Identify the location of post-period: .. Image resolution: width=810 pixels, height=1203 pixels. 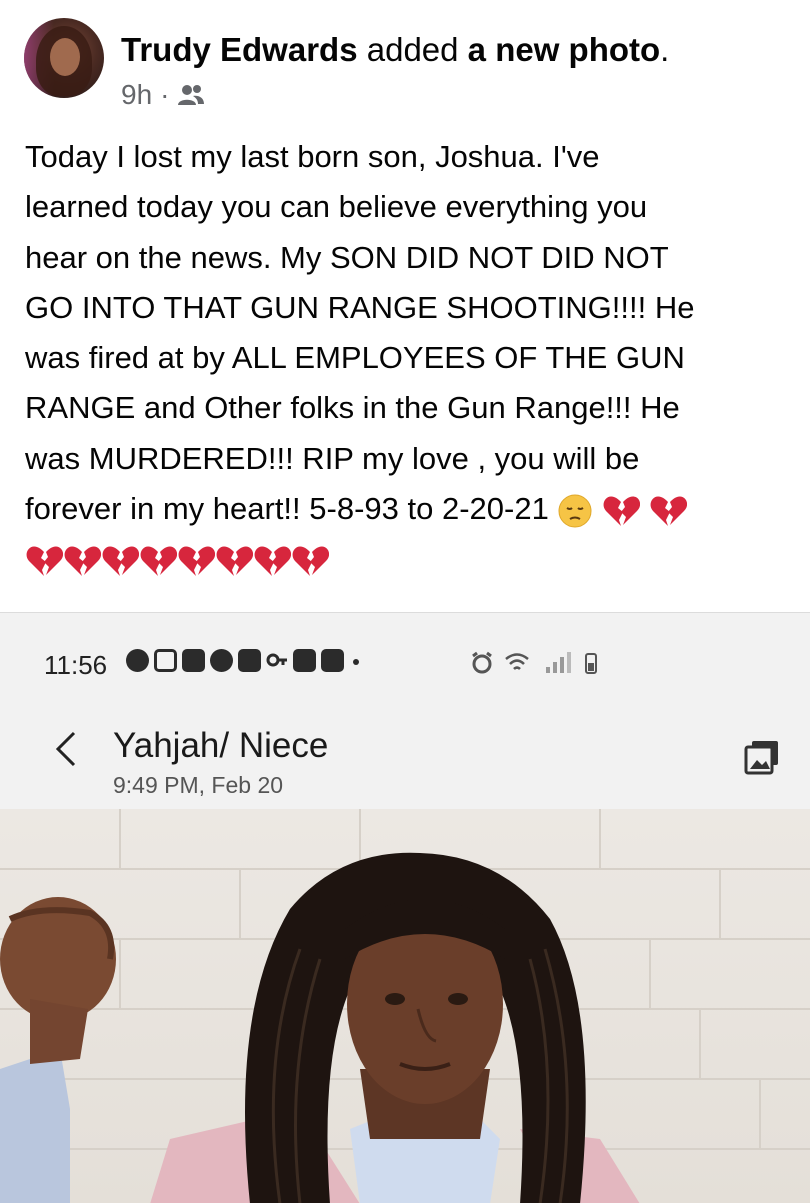
(665, 49).